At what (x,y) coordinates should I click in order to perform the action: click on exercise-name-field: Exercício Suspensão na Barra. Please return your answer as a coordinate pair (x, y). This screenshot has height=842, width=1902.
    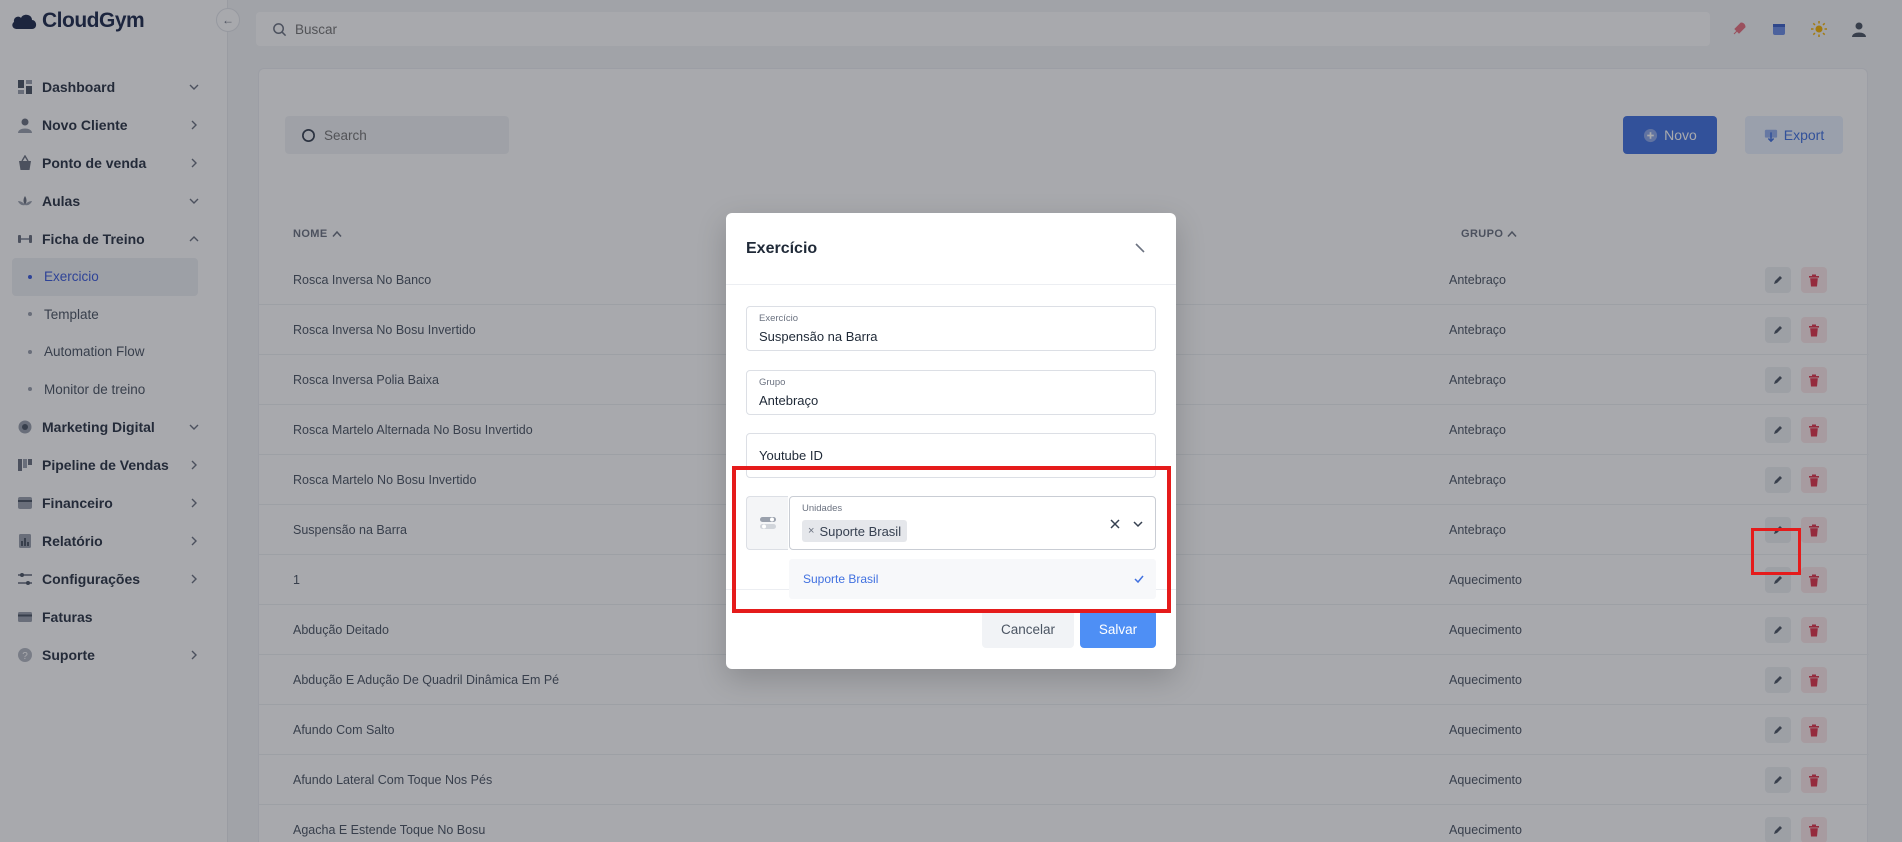
    Looking at the image, I should click on (951, 328).